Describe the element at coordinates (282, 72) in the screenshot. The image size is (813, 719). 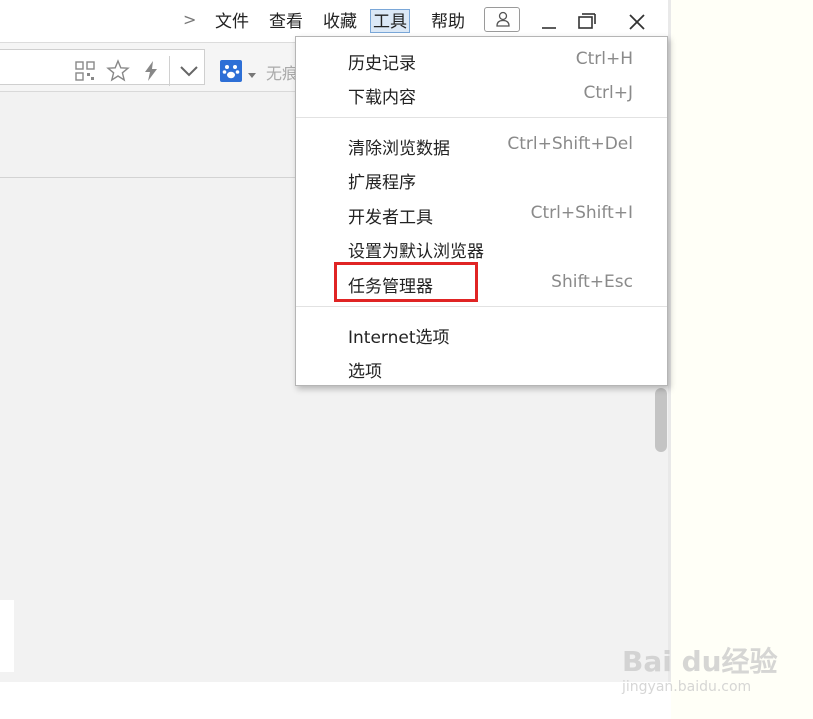
I see `search-input: 无痕` at that location.